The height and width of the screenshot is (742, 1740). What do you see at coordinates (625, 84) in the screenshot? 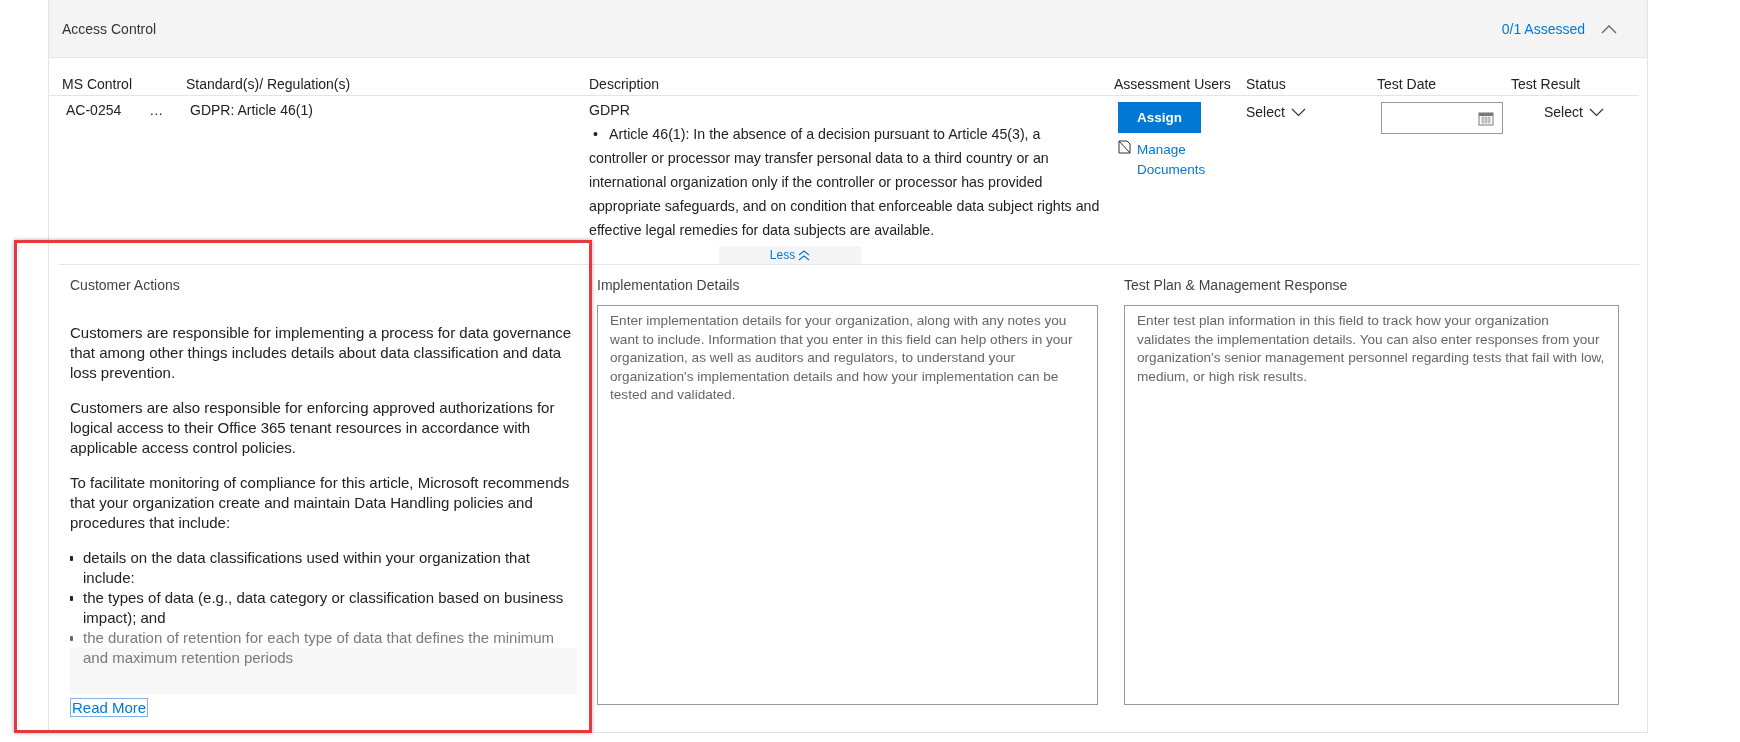
I see `column-header: Description` at bounding box center [625, 84].